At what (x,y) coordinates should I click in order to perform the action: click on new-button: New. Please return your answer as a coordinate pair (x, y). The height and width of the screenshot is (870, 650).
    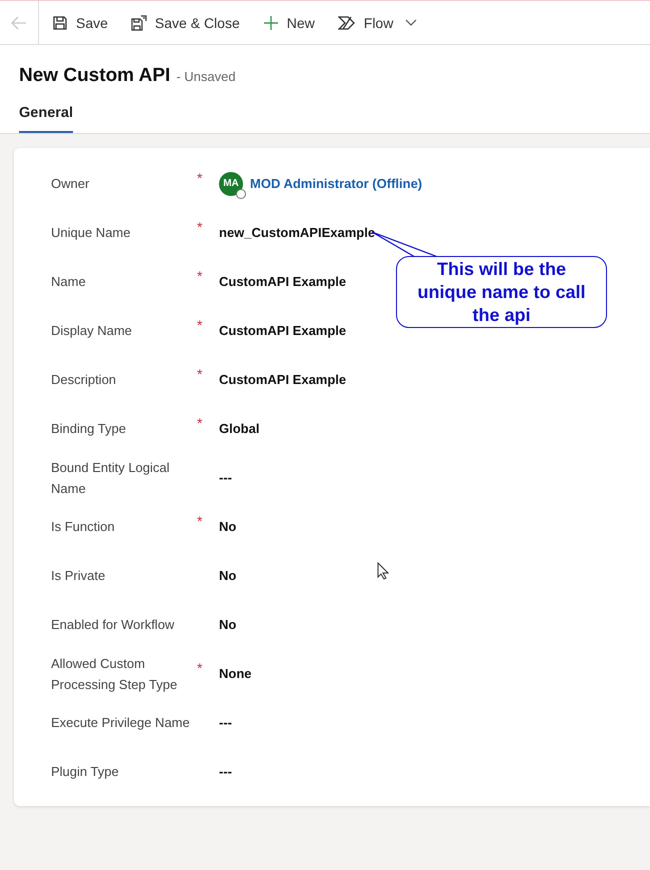
    Looking at the image, I should click on (288, 22).